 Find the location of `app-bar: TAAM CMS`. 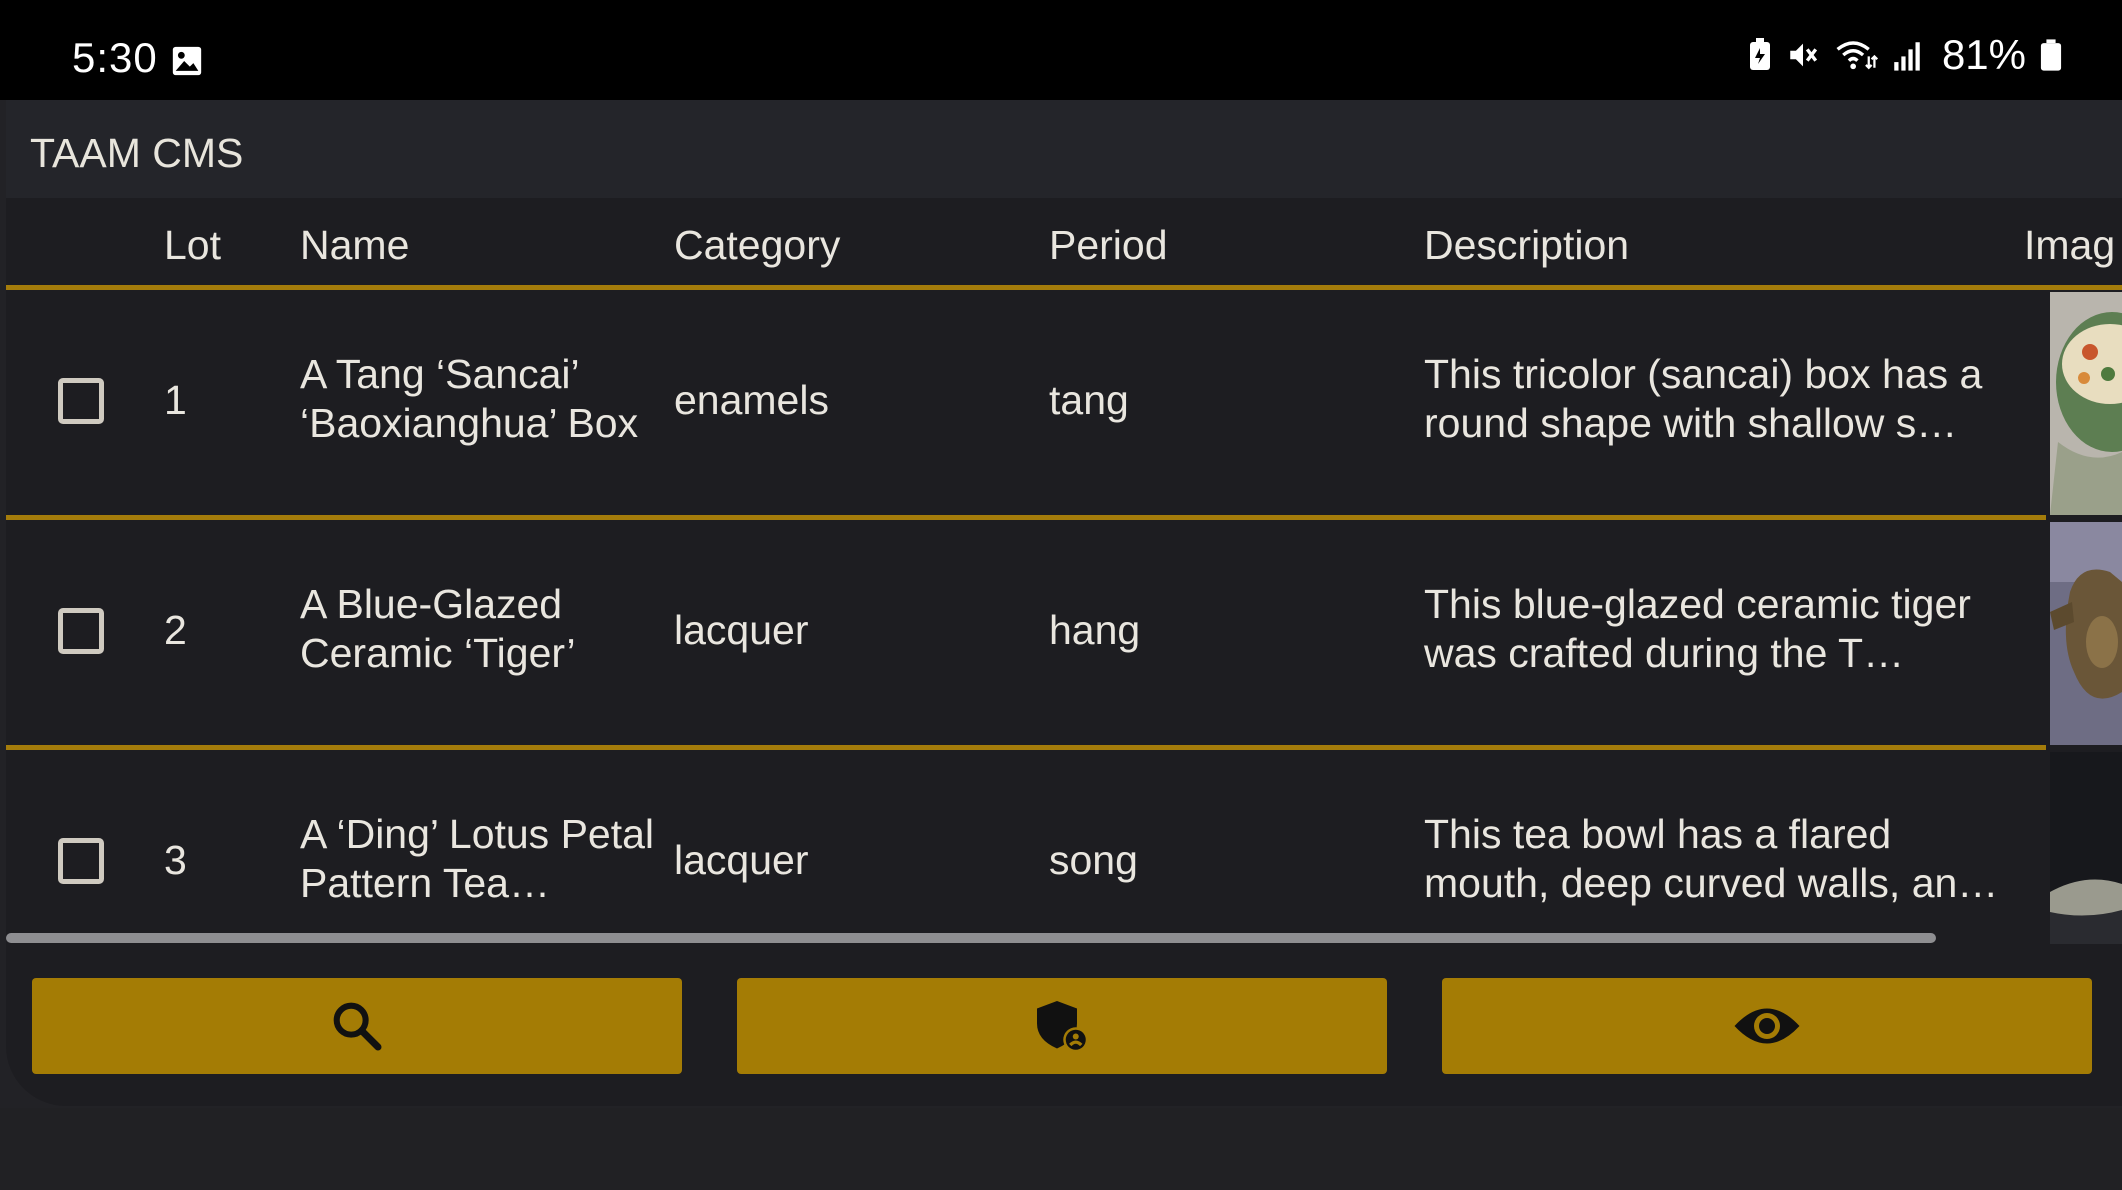

app-bar: TAAM CMS is located at coordinates (1064, 149).